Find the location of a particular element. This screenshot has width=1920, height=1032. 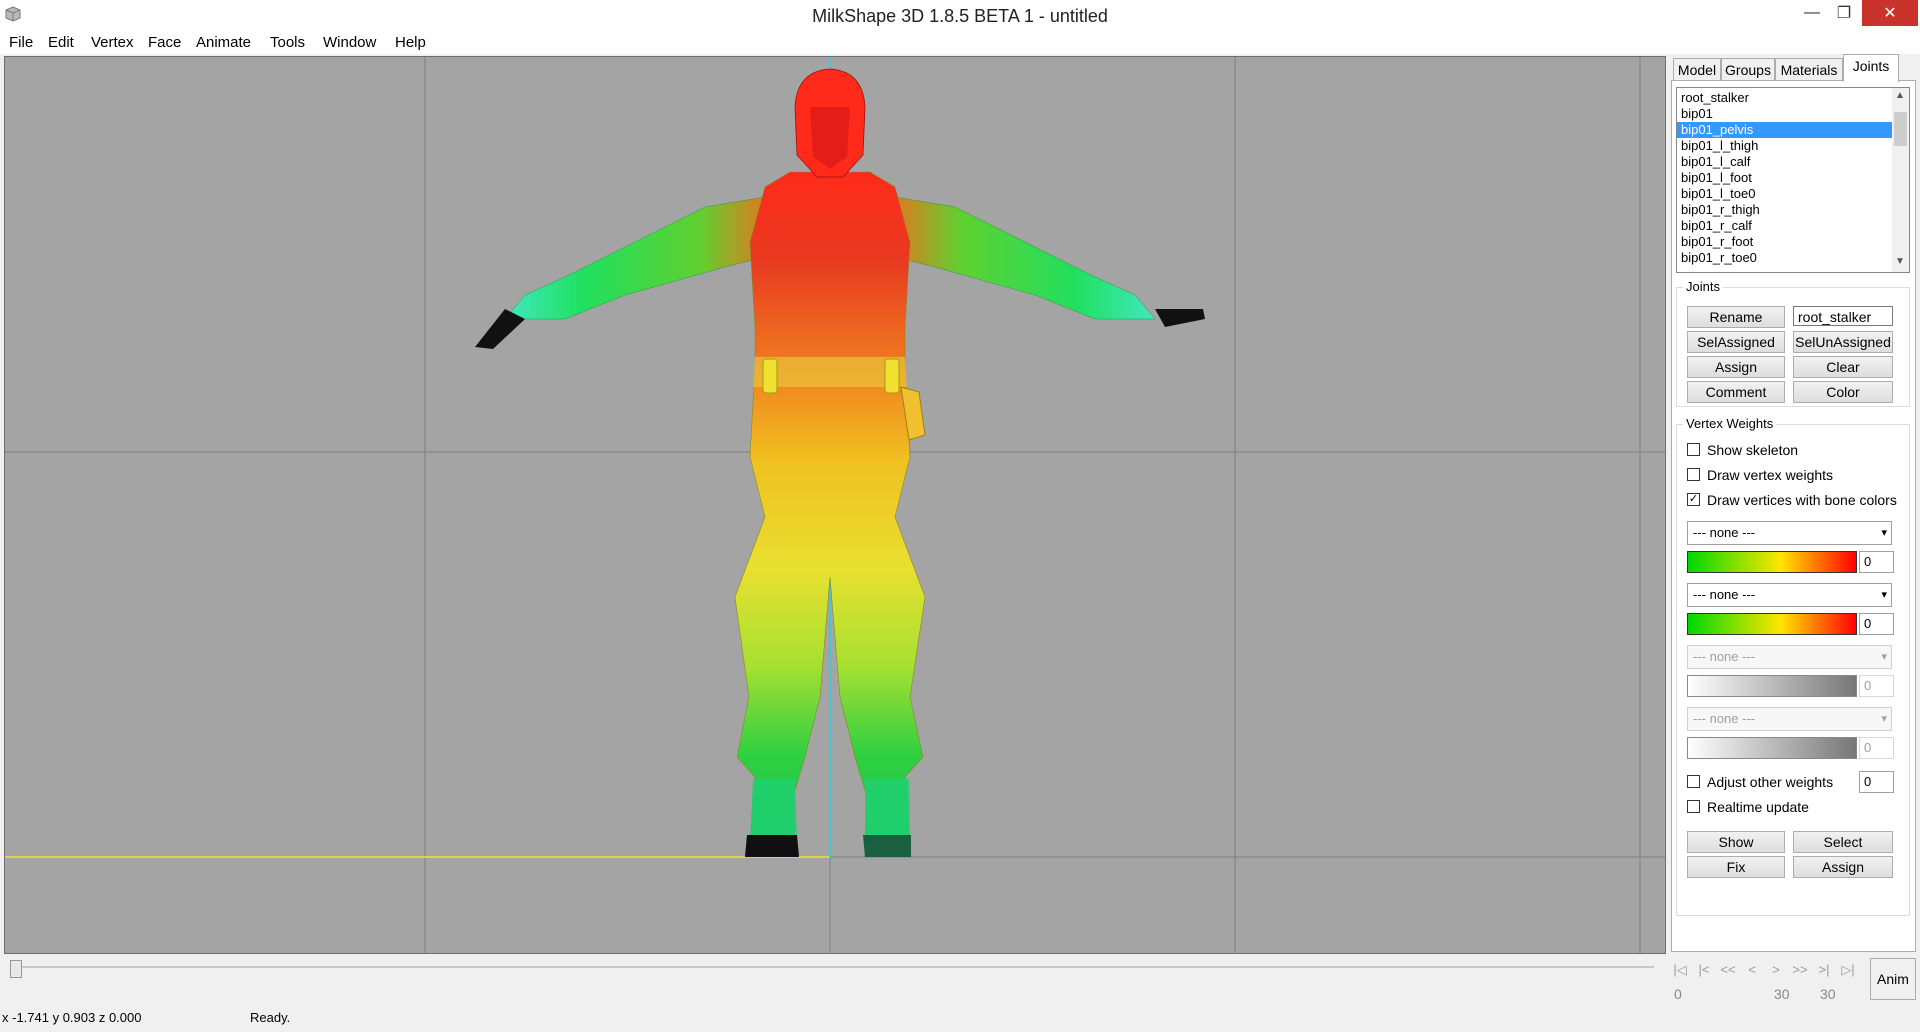

prev-key-button: |< is located at coordinates (1704, 969).